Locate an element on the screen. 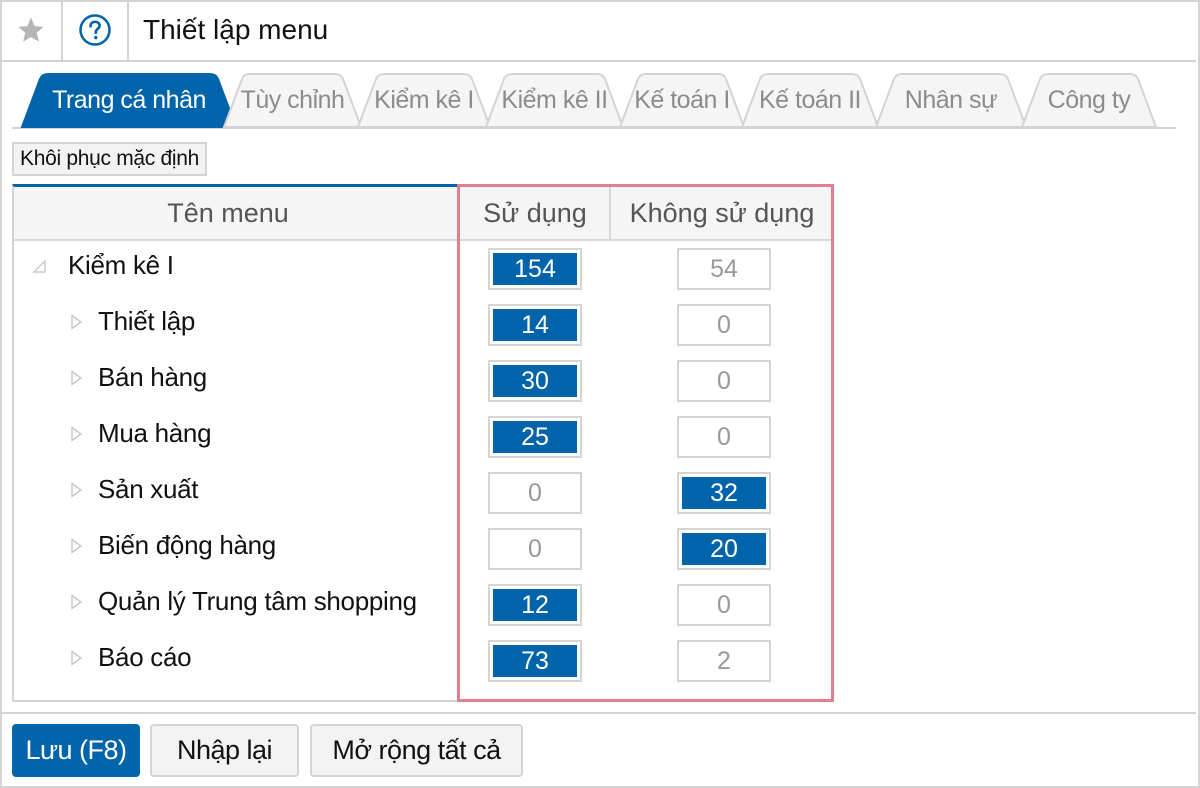  not-in-use-count: 54 is located at coordinates (724, 269).